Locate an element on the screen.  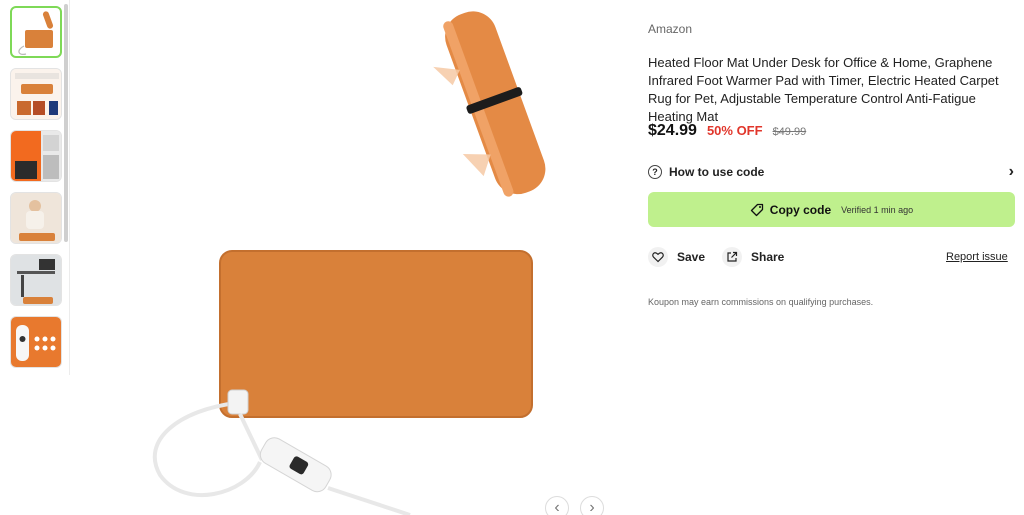
chevron-left-icon: ‹ is located at coordinates (557, 507).